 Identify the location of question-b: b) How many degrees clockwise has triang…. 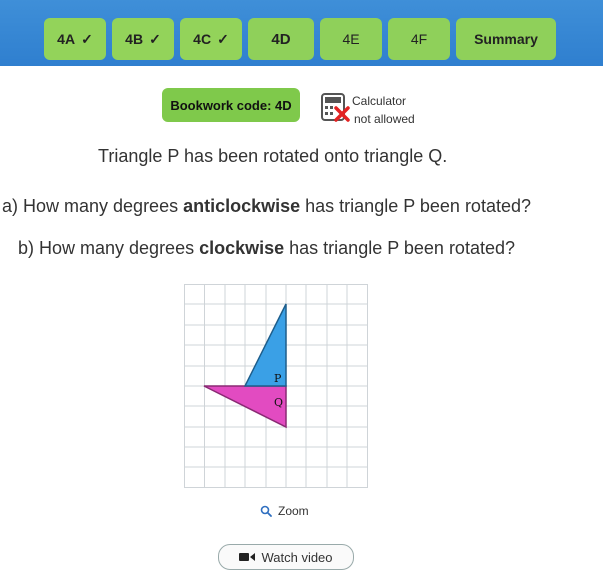
(266, 248).